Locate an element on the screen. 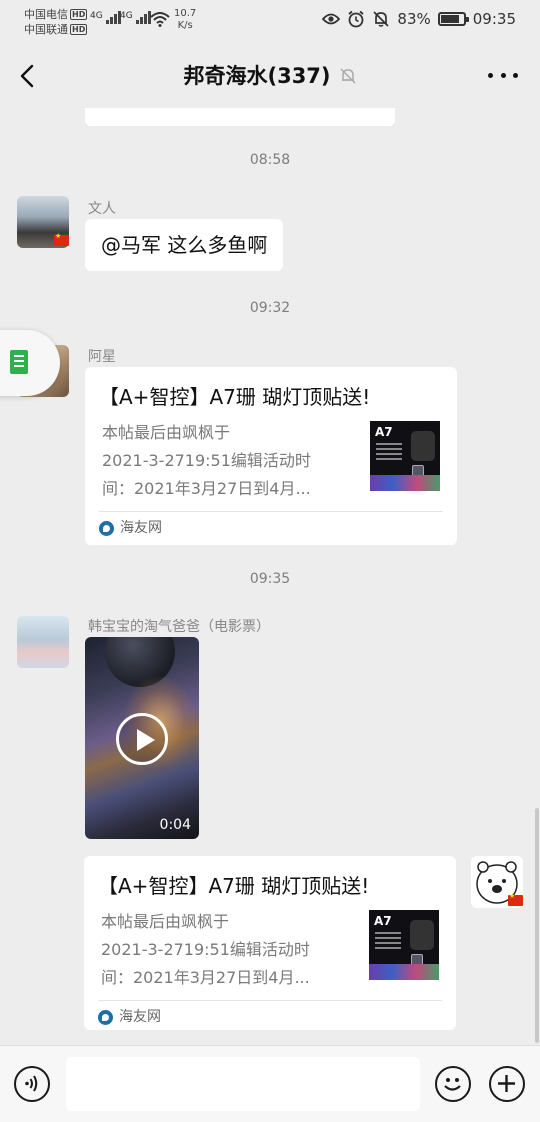 The width and height of the screenshot is (540, 1122). timestamp: 09:35 is located at coordinates (270, 579).